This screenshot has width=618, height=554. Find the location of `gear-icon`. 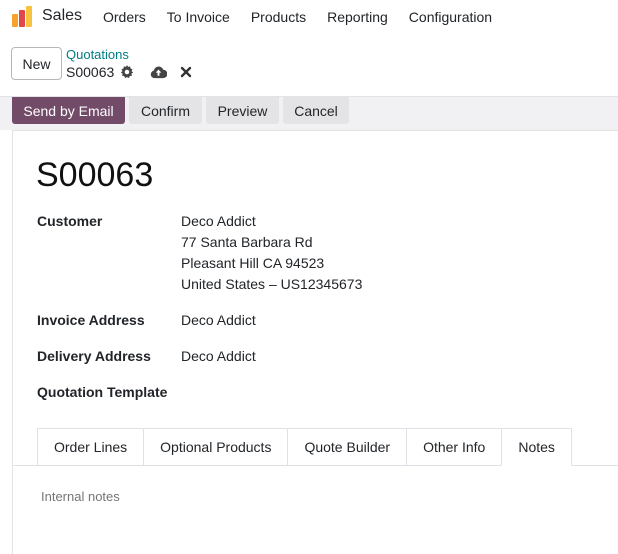

gear-icon is located at coordinates (127, 72).